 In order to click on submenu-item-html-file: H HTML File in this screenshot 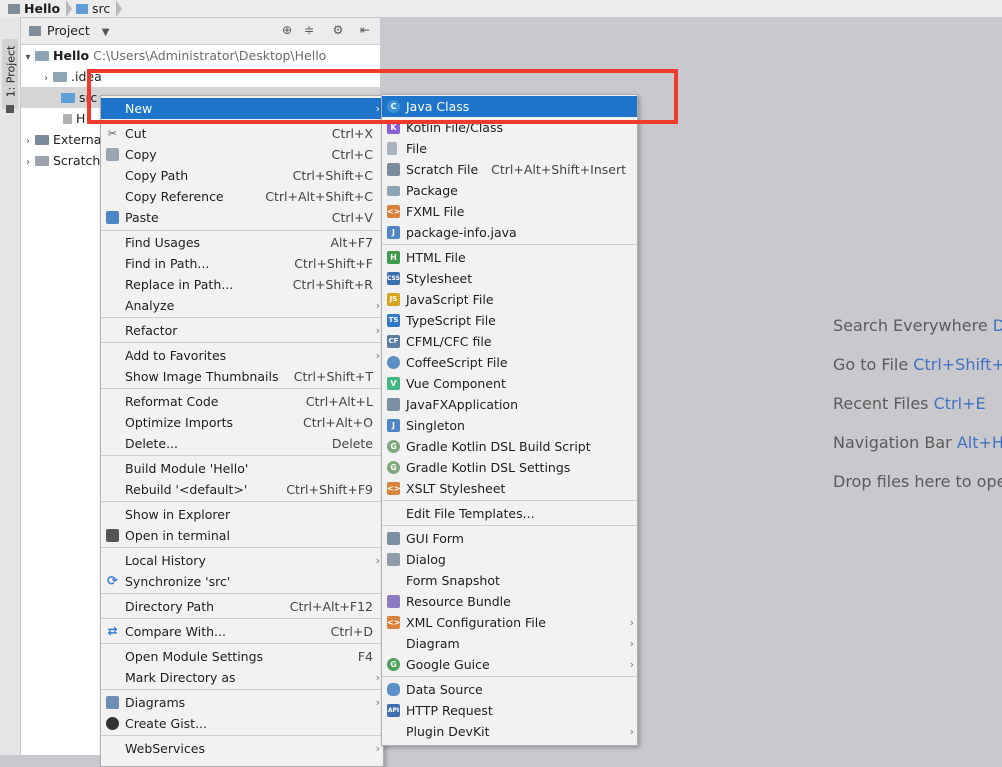, I will do `click(509, 257)`.